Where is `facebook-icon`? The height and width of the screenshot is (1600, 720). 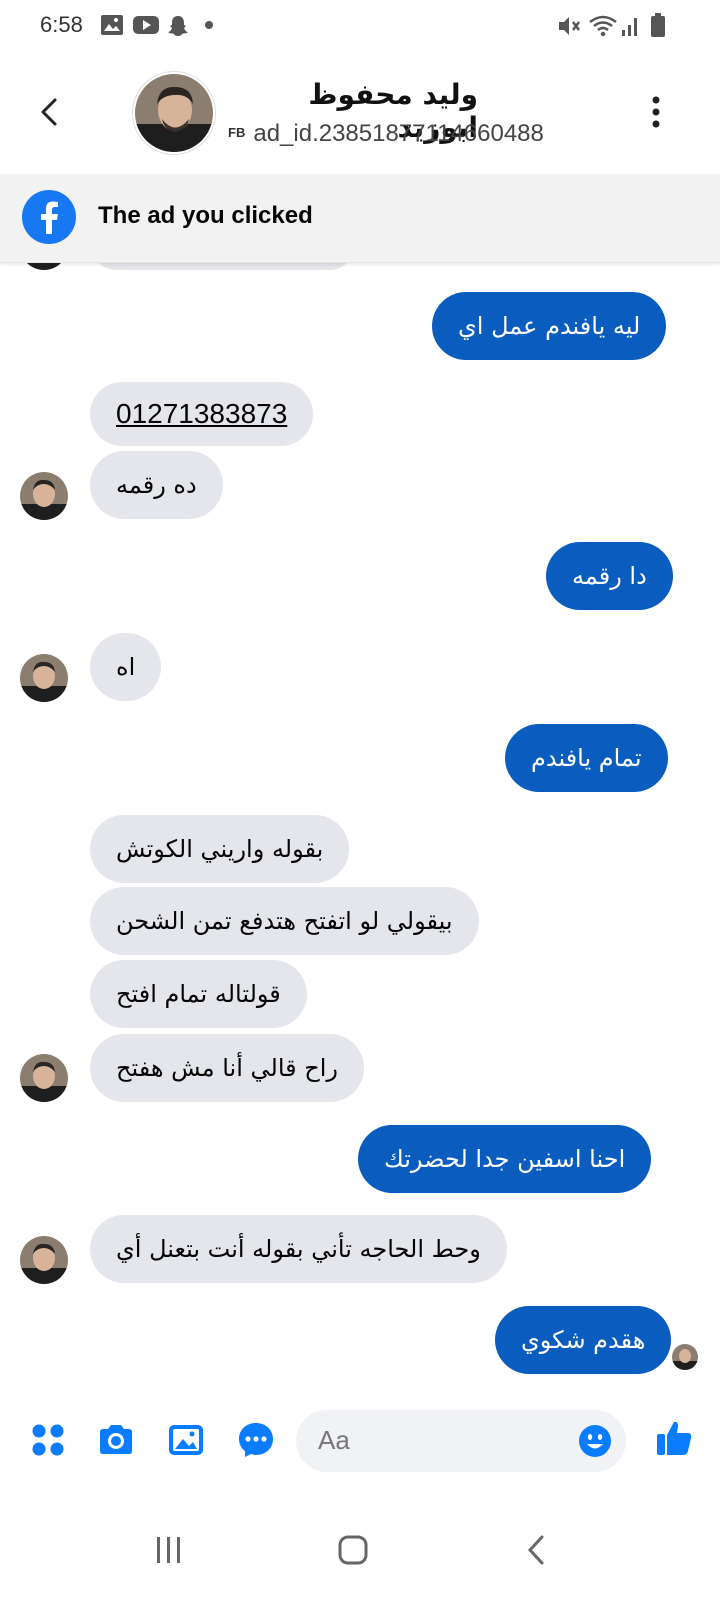 facebook-icon is located at coordinates (49, 217).